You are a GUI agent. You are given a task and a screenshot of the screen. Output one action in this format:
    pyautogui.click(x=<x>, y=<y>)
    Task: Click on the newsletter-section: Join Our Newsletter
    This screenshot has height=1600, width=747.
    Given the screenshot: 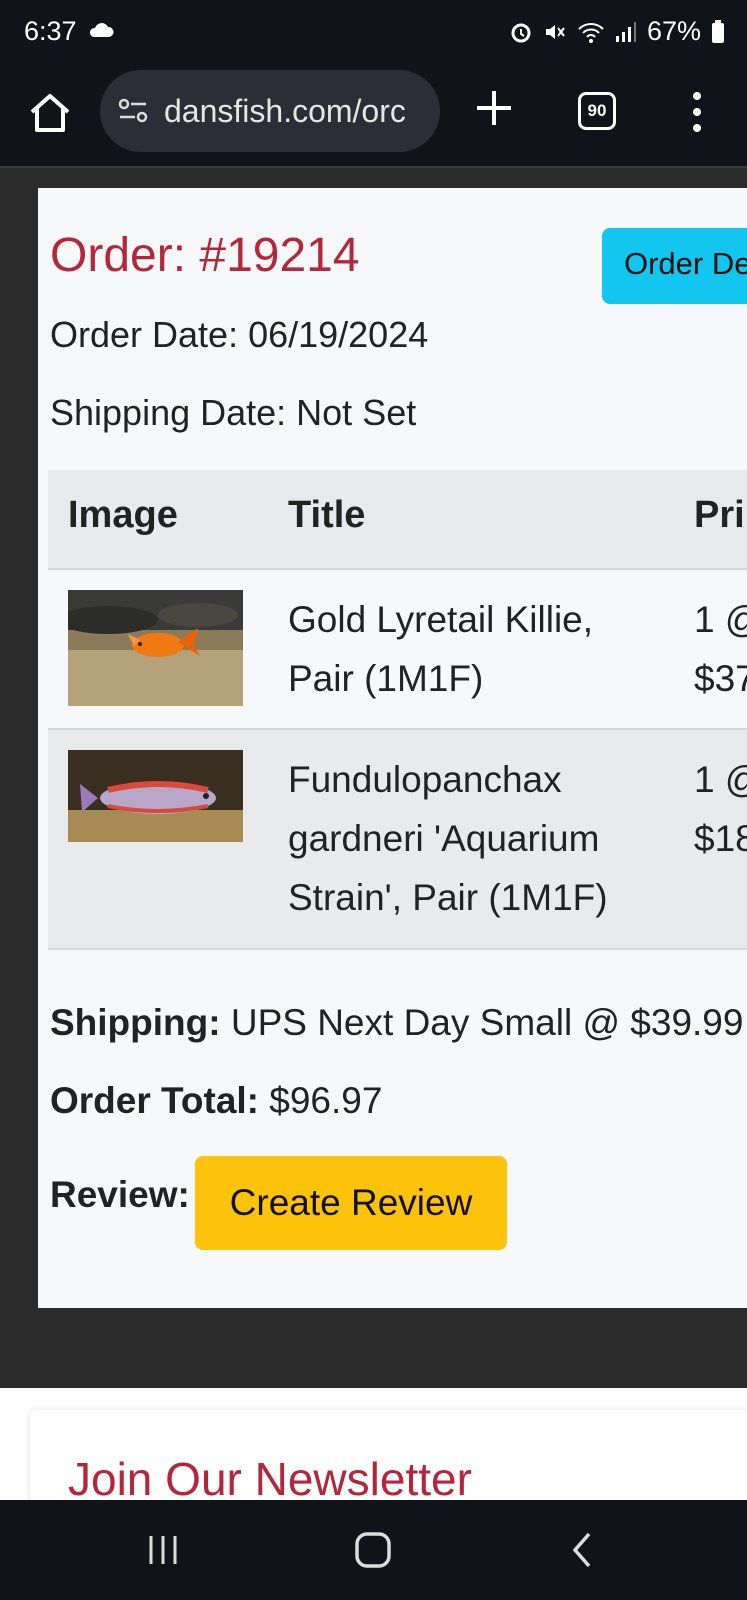 What is the action you would take?
    pyautogui.click(x=373, y=1444)
    